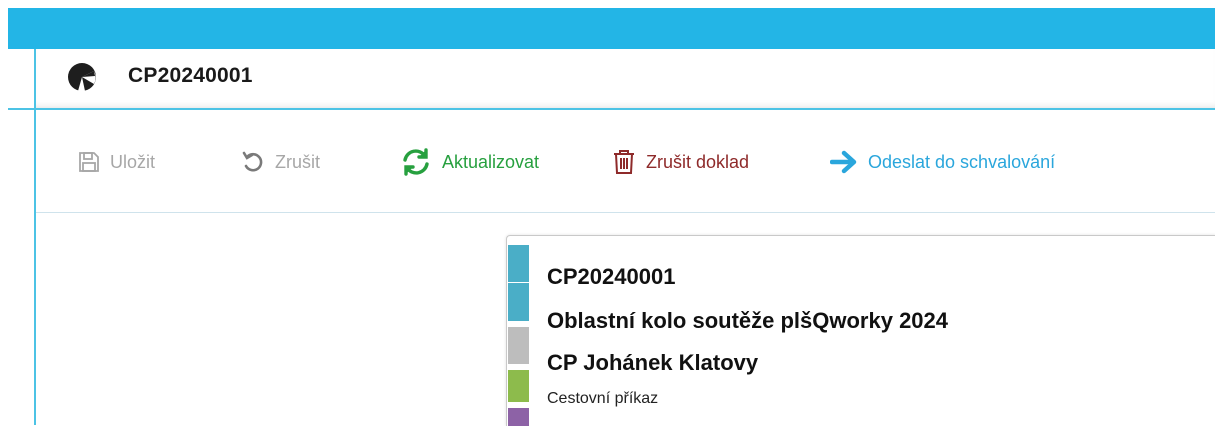 The width and height of the screenshot is (1215, 426). I want to click on save-button: Uložit, so click(116, 162).